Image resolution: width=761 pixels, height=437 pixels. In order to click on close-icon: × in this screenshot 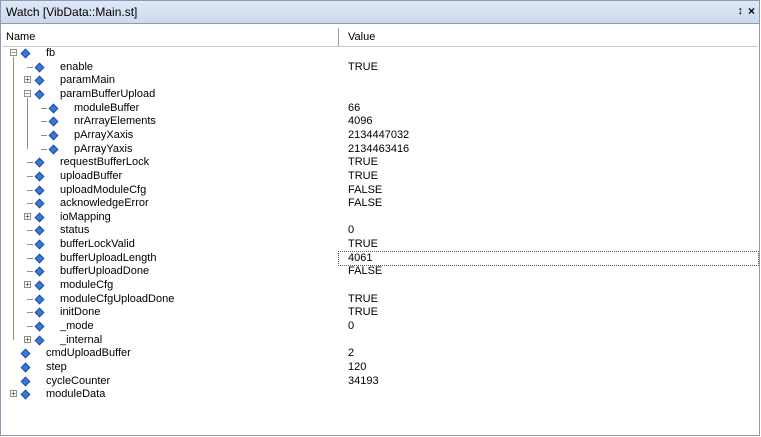, I will do `click(751, 11)`.